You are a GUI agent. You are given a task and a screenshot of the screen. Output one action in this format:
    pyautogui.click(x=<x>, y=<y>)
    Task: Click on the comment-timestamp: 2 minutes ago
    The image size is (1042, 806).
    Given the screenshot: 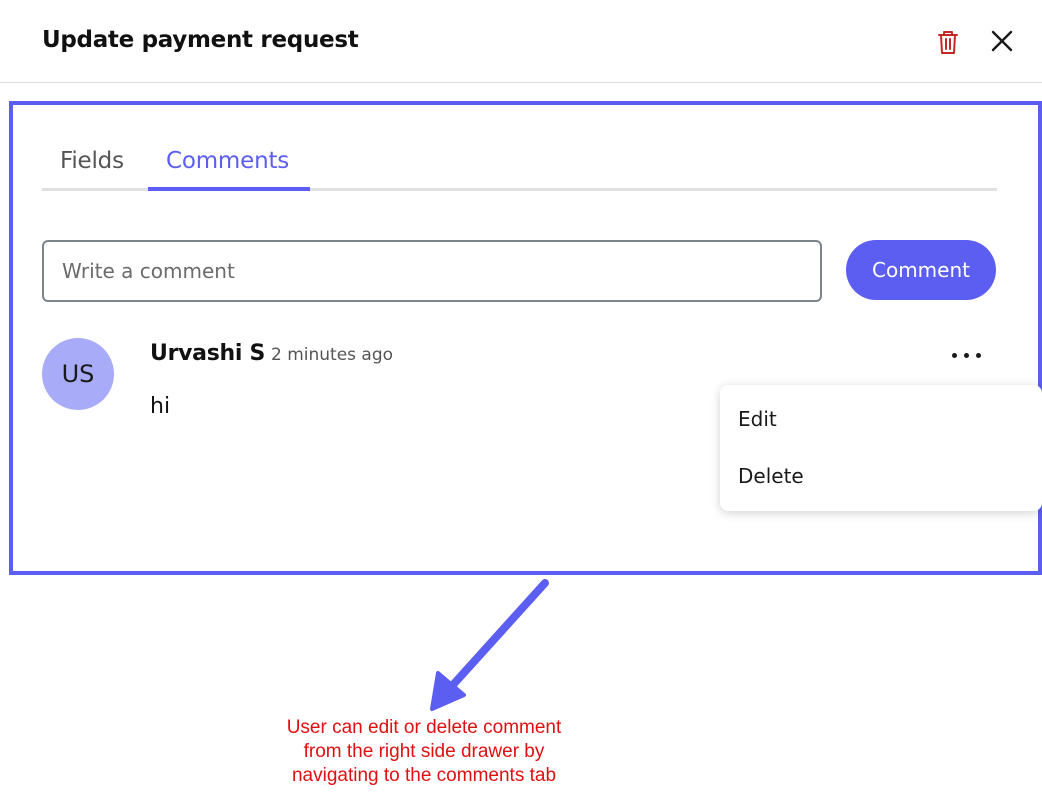 What is the action you would take?
    pyautogui.click(x=332, y=355)
    